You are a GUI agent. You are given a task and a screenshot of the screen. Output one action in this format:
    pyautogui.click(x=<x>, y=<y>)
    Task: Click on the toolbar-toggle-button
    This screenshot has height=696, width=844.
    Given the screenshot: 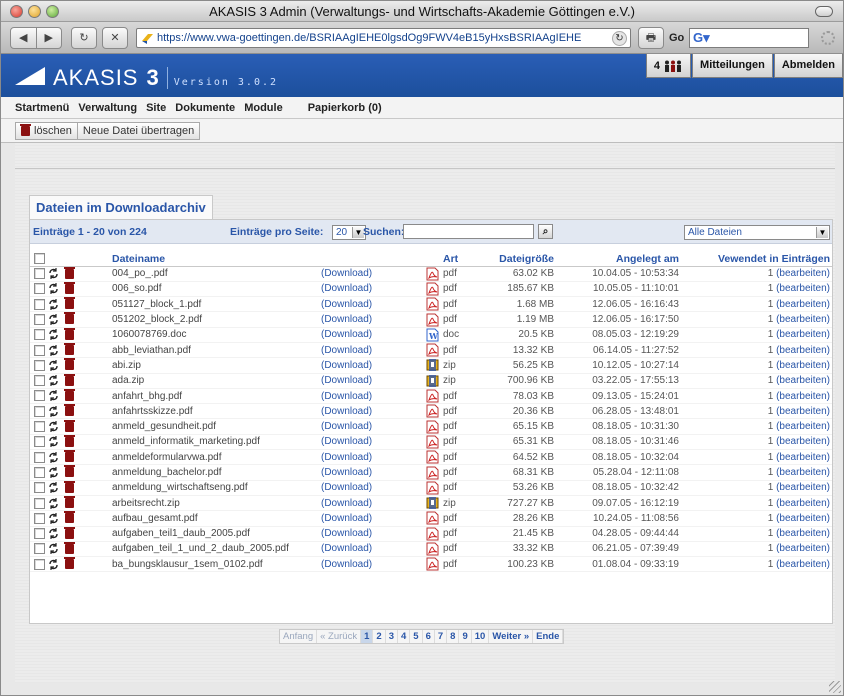 What is the action you would take?
    pyautogui.click(x=824, y=11)
    